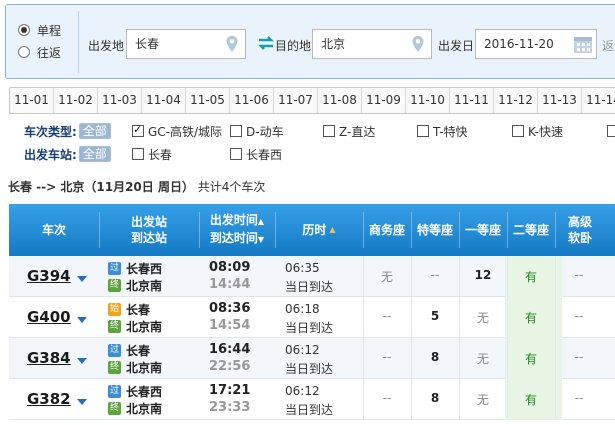  I want to click on train-number-link: G394, so click(49, 276).